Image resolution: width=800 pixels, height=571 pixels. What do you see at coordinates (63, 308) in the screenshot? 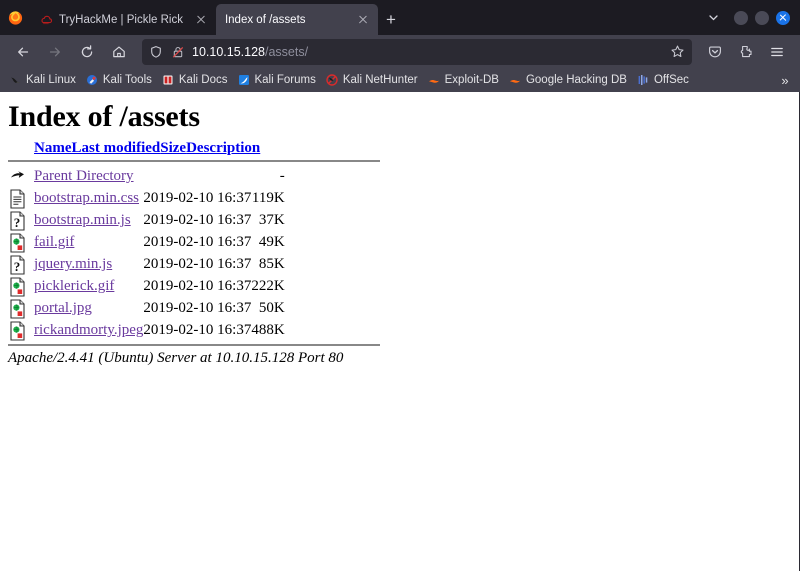
I see `file-link: portal.jpg` at bounding box center [63, 308].